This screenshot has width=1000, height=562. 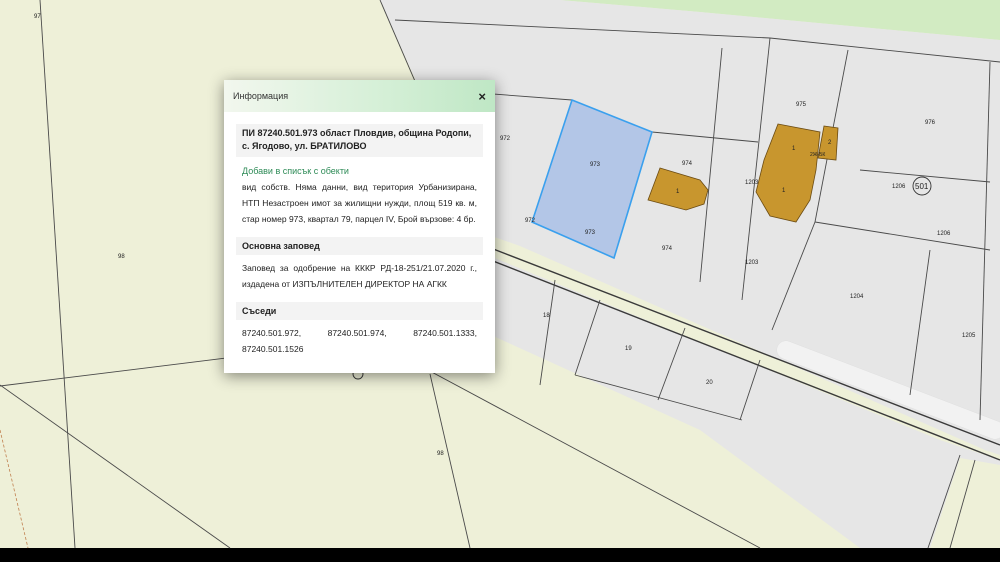 I want to click on parcel-label: 1205, so click(x=969, y=336).